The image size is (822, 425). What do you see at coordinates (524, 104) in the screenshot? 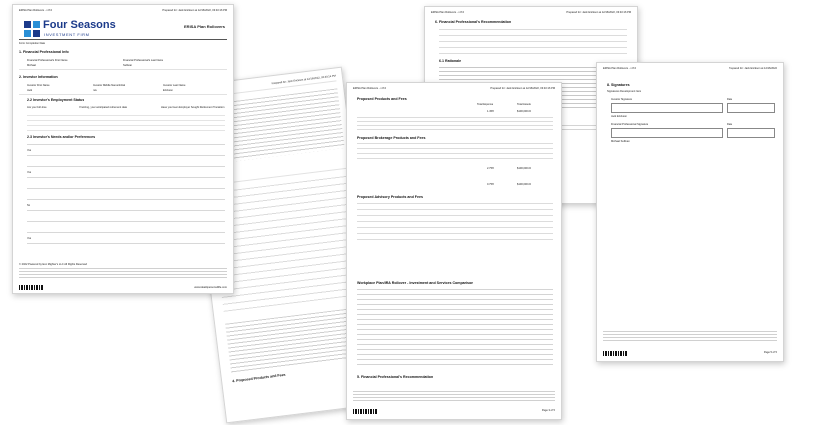
I see `column-total-assets: Total Assets` at bounding box center [524, 104].